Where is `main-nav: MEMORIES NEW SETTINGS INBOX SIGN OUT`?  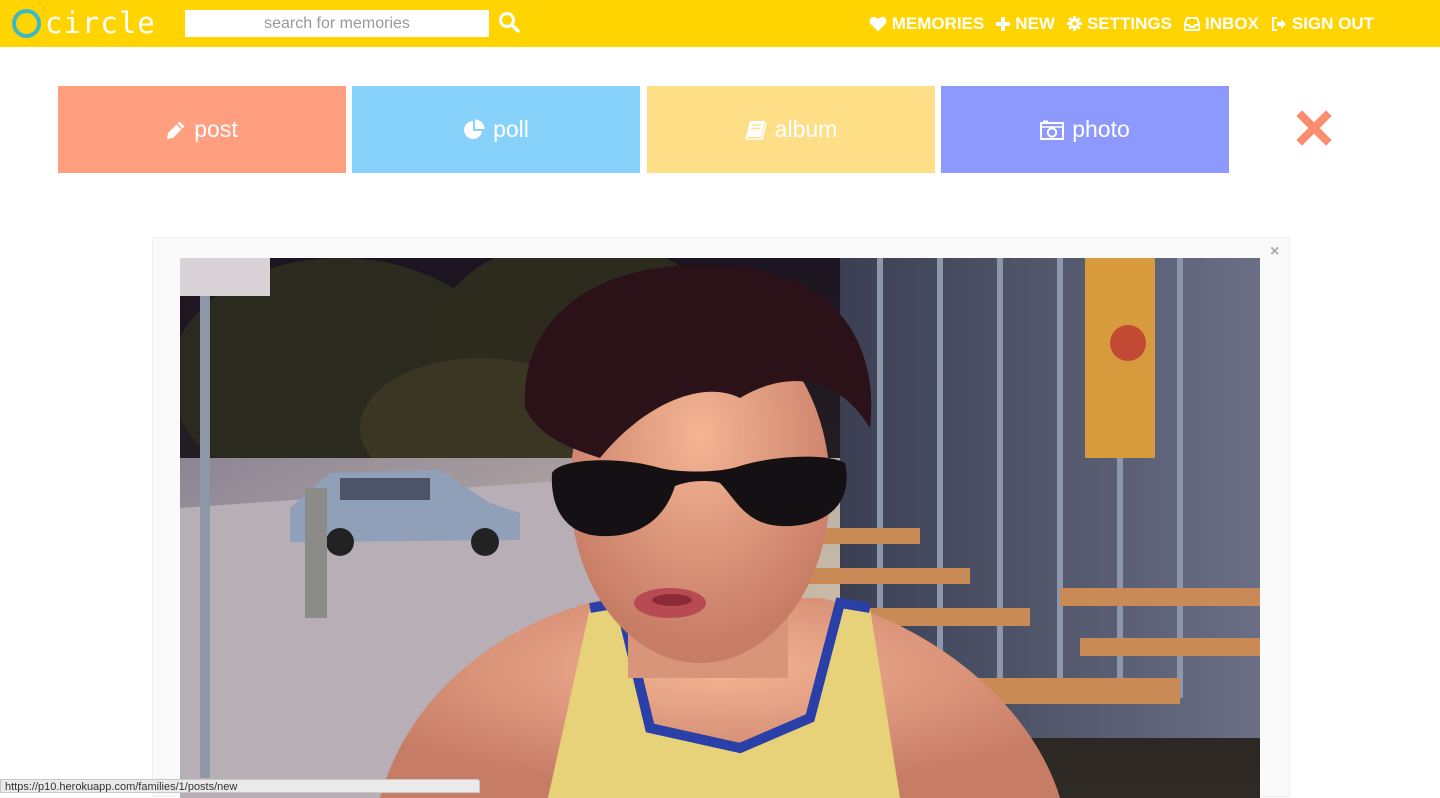 main-nav: MEMORIES NEW SETTINGS INBOX SIGN OUT is located at coordinates (1121, 23).